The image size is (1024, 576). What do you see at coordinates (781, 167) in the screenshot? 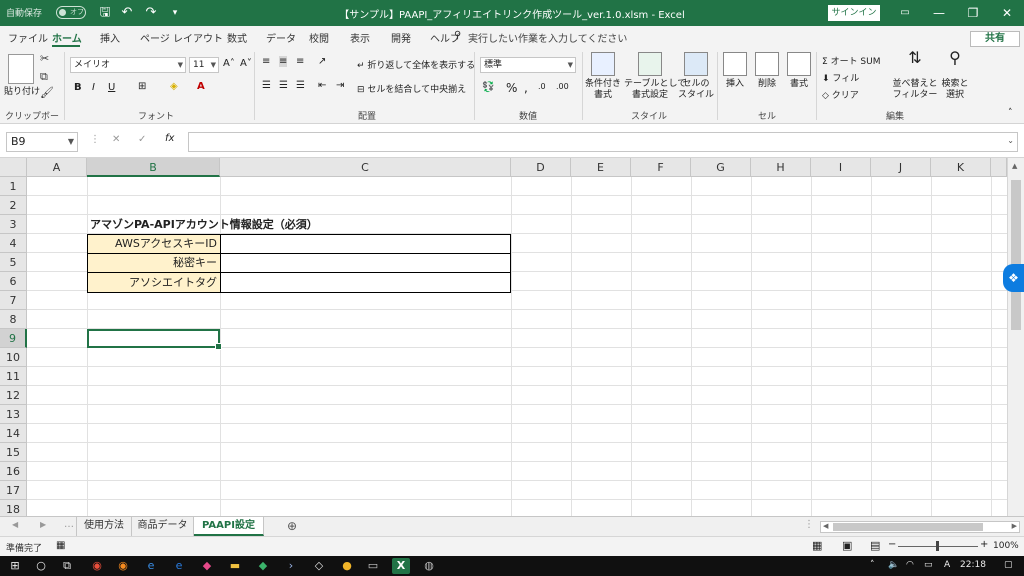
I see `column-header-h: H` at bounding box center [781, 167].